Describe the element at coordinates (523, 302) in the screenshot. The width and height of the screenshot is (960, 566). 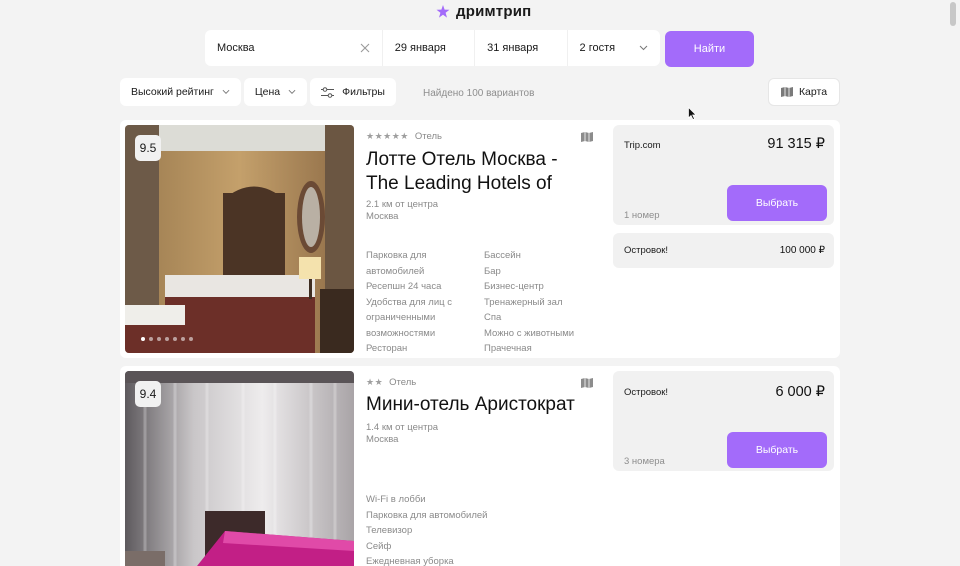
I see `amenity: Тренажерный зал` at that location.